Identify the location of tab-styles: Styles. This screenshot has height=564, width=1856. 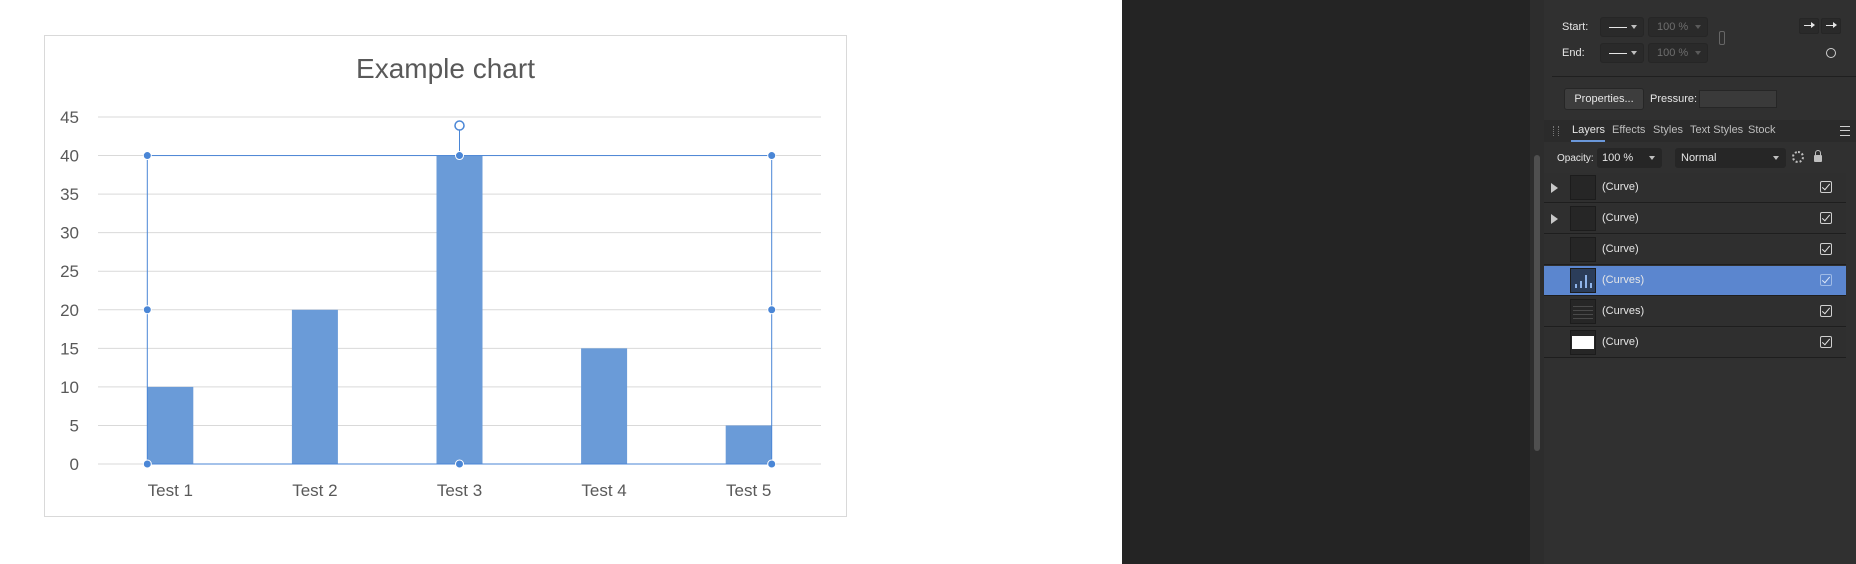
(1668, 130).